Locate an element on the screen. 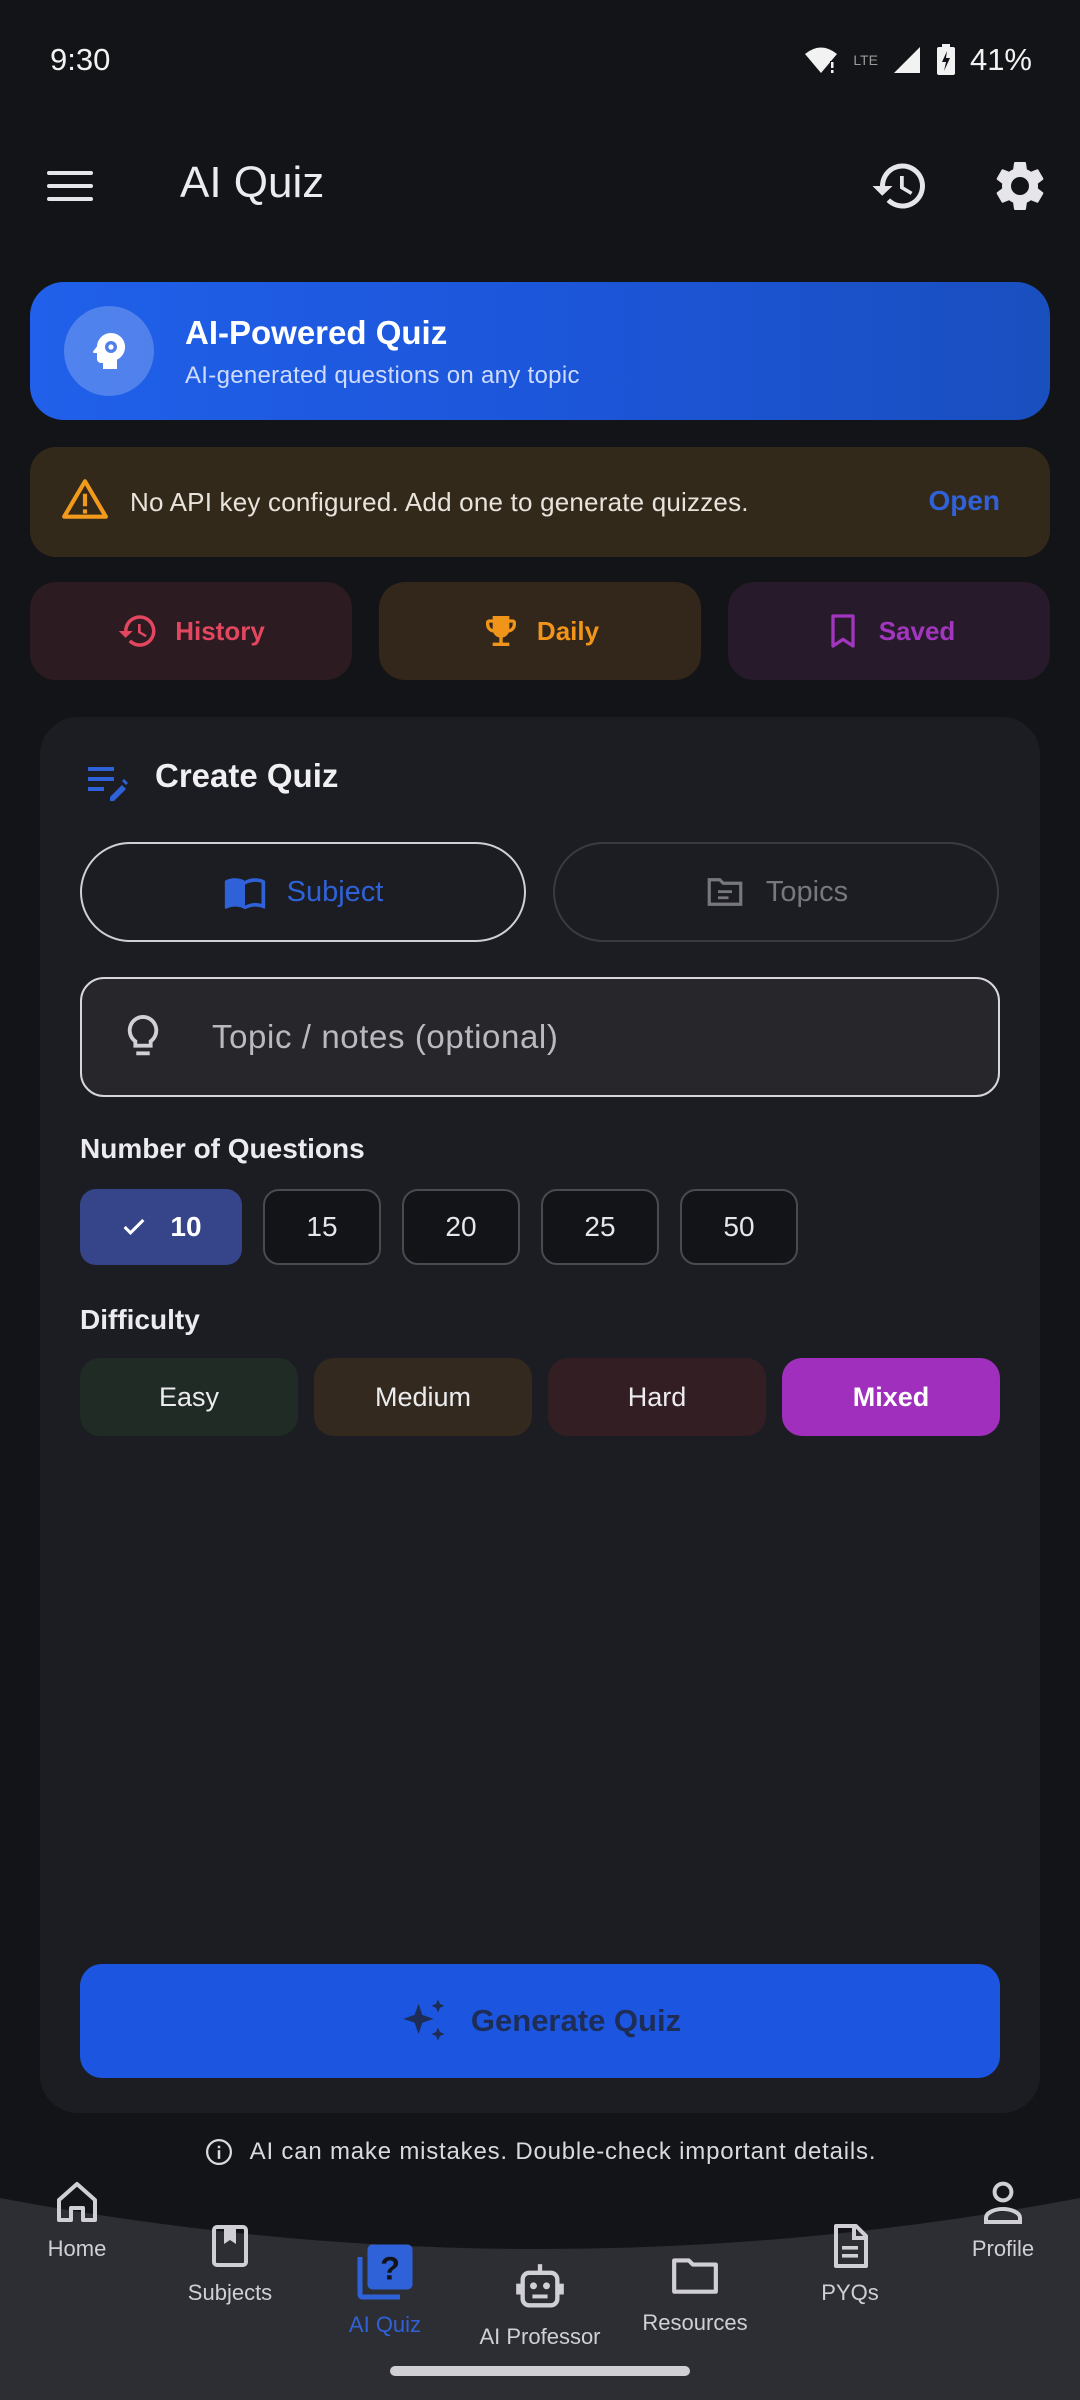 The image size is (1080, 2400). brain-gear-icon is located at coordinates (109, 351).